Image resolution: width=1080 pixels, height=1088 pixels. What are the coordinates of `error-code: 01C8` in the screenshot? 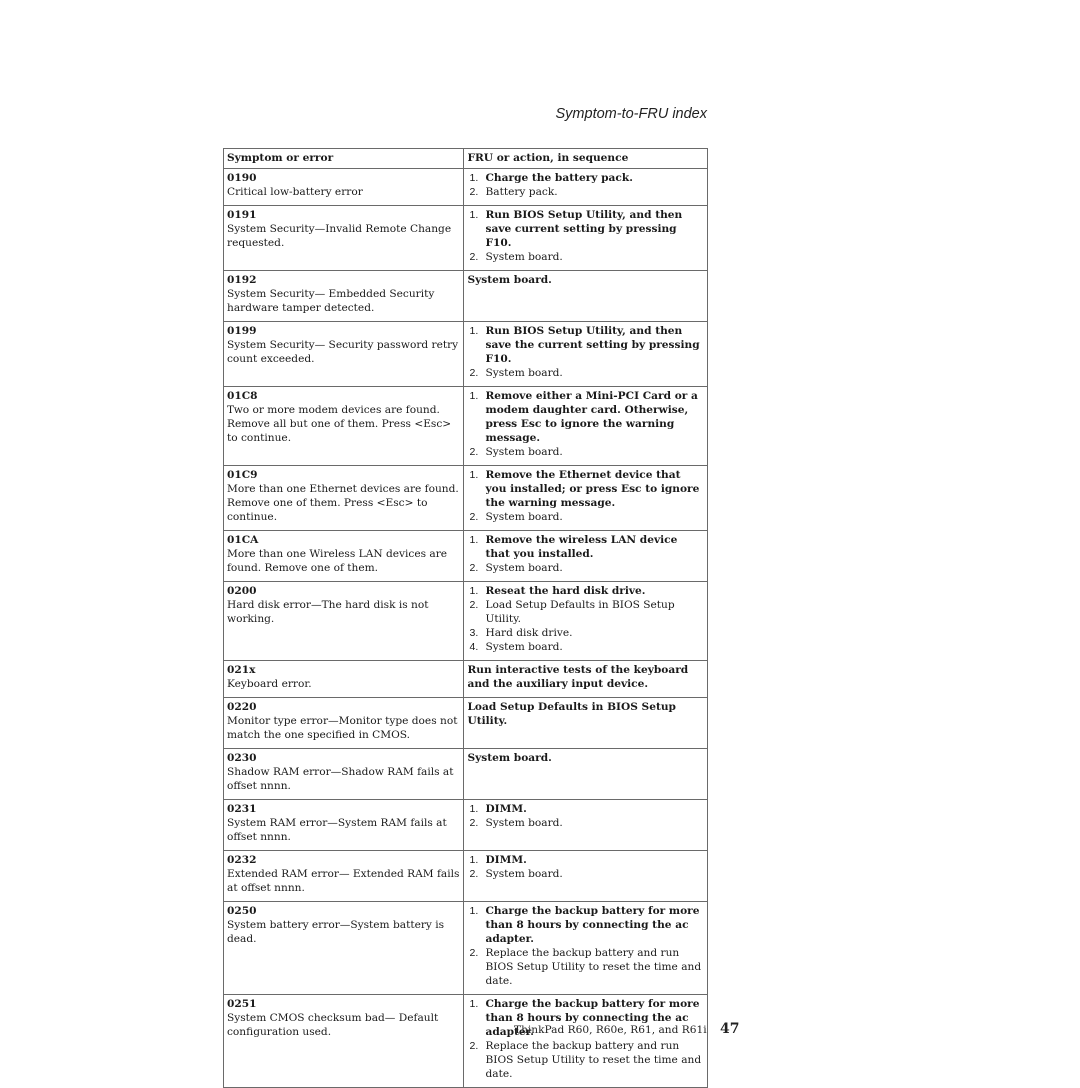 It's located at (242, 396).